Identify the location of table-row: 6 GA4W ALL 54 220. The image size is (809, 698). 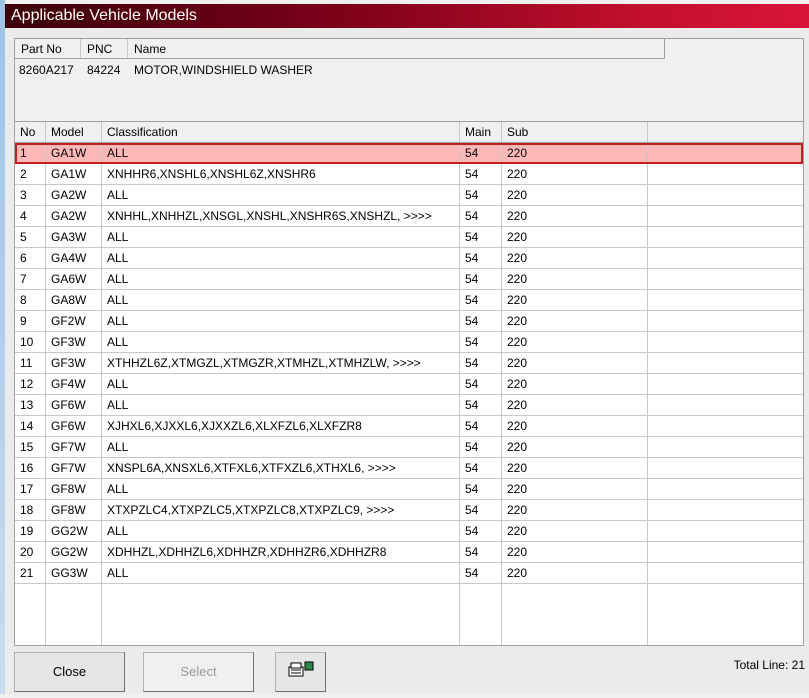
(409, 258).